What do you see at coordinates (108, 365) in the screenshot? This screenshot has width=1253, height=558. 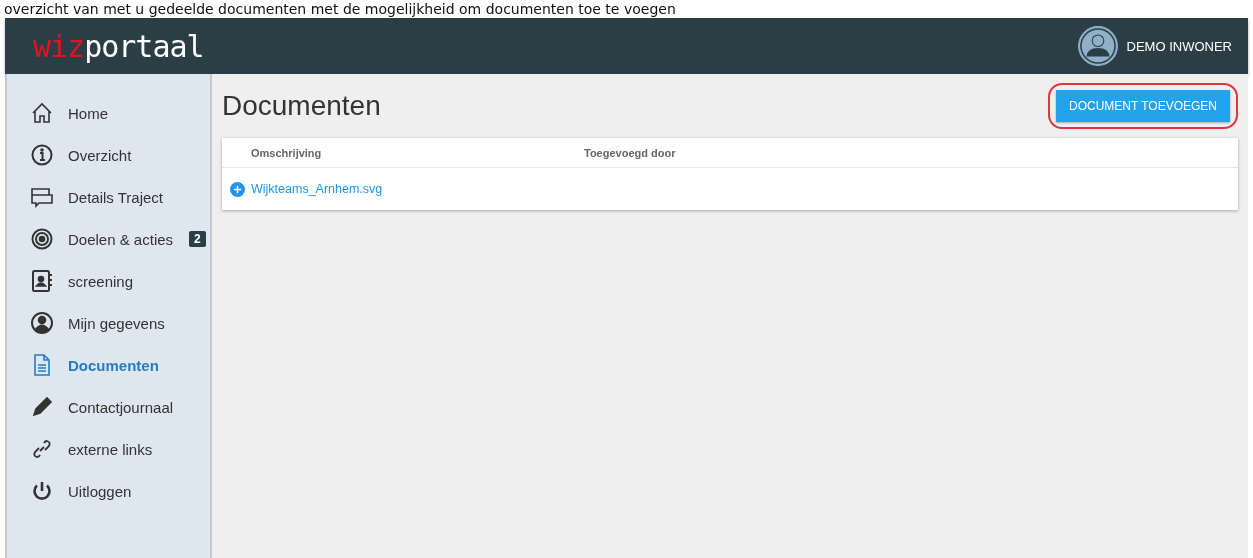 I see `sidebar-item: Documenten` at bounding box center [108, 365].